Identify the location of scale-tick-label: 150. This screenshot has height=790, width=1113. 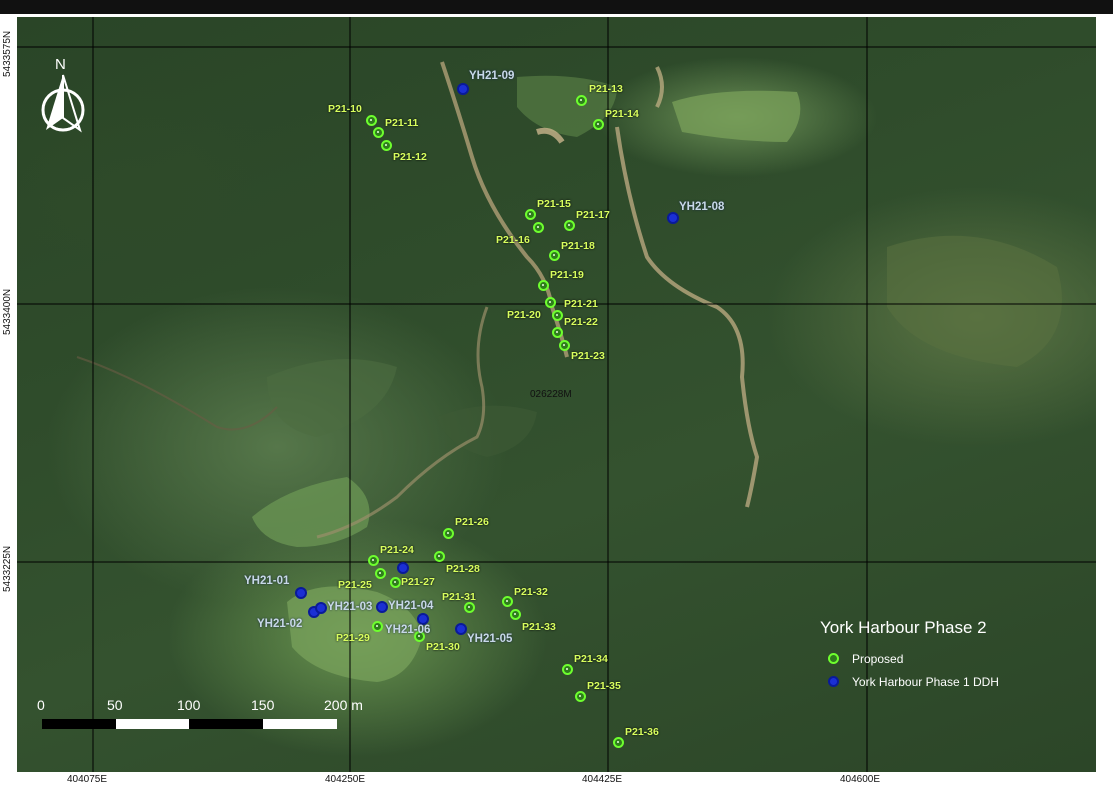
(263, 705).